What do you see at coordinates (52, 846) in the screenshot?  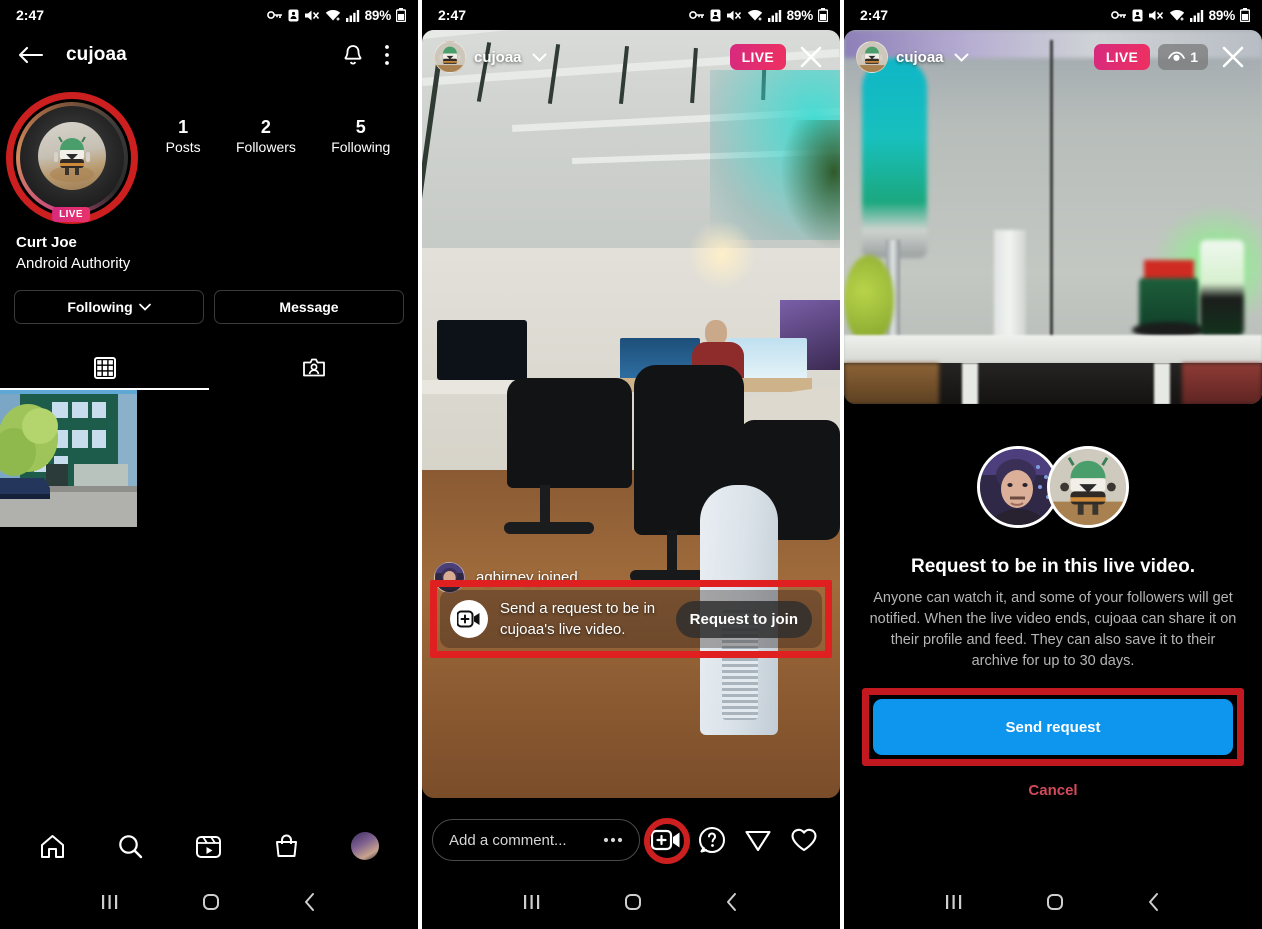 I see `nav-home-icon` at bounding box center [52, 846].